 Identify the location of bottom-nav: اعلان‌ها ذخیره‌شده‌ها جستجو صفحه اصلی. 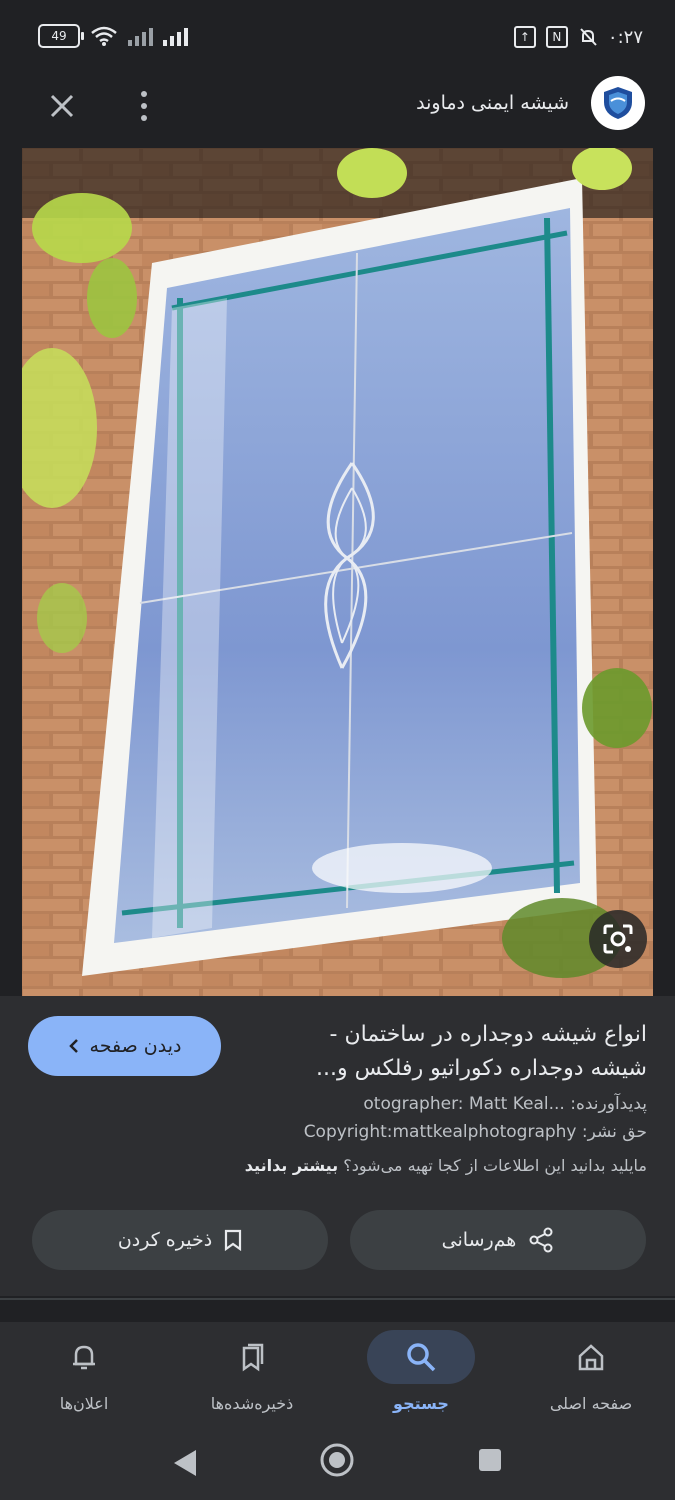
(337, 1377).